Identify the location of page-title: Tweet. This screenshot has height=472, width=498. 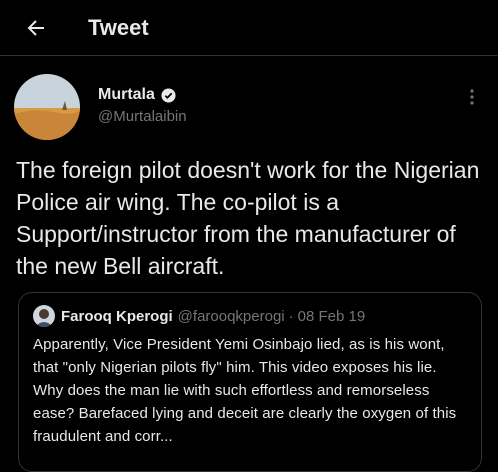
(118, 27).